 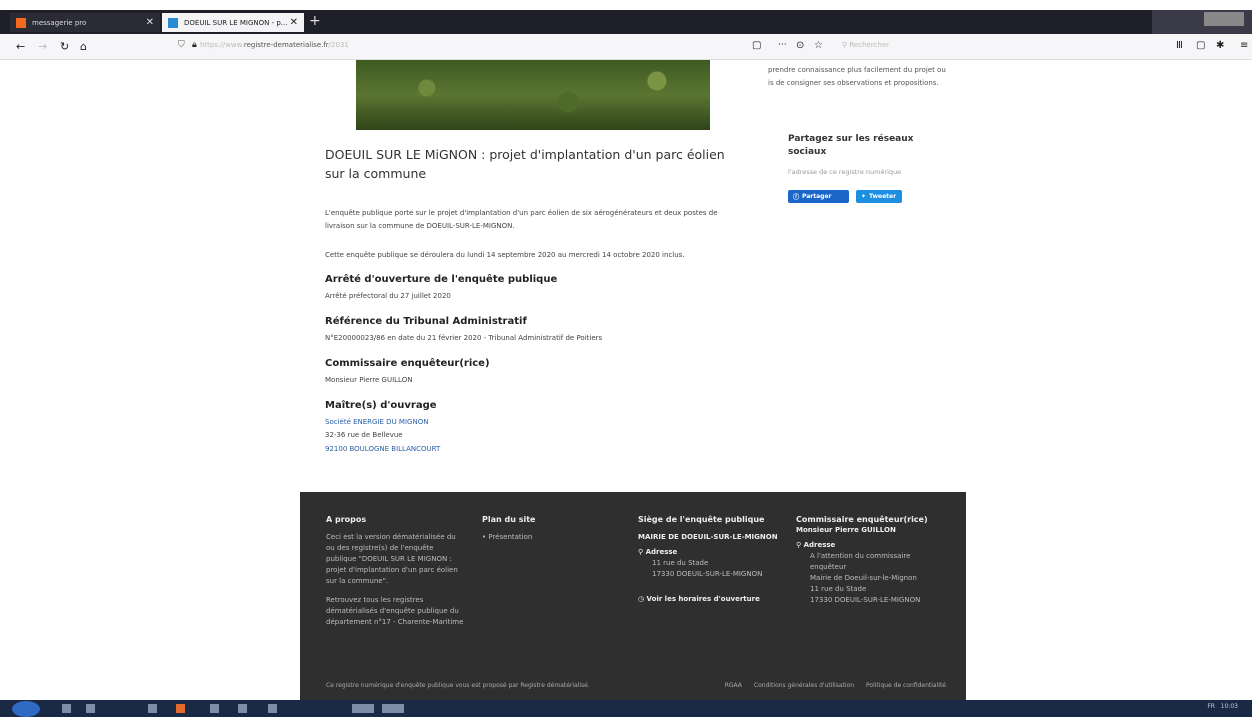 What do you see at coordinates (818, 45) in the screenshot?
I see `bookmark-star-icon: ☆` at bounding box center [818, 45].